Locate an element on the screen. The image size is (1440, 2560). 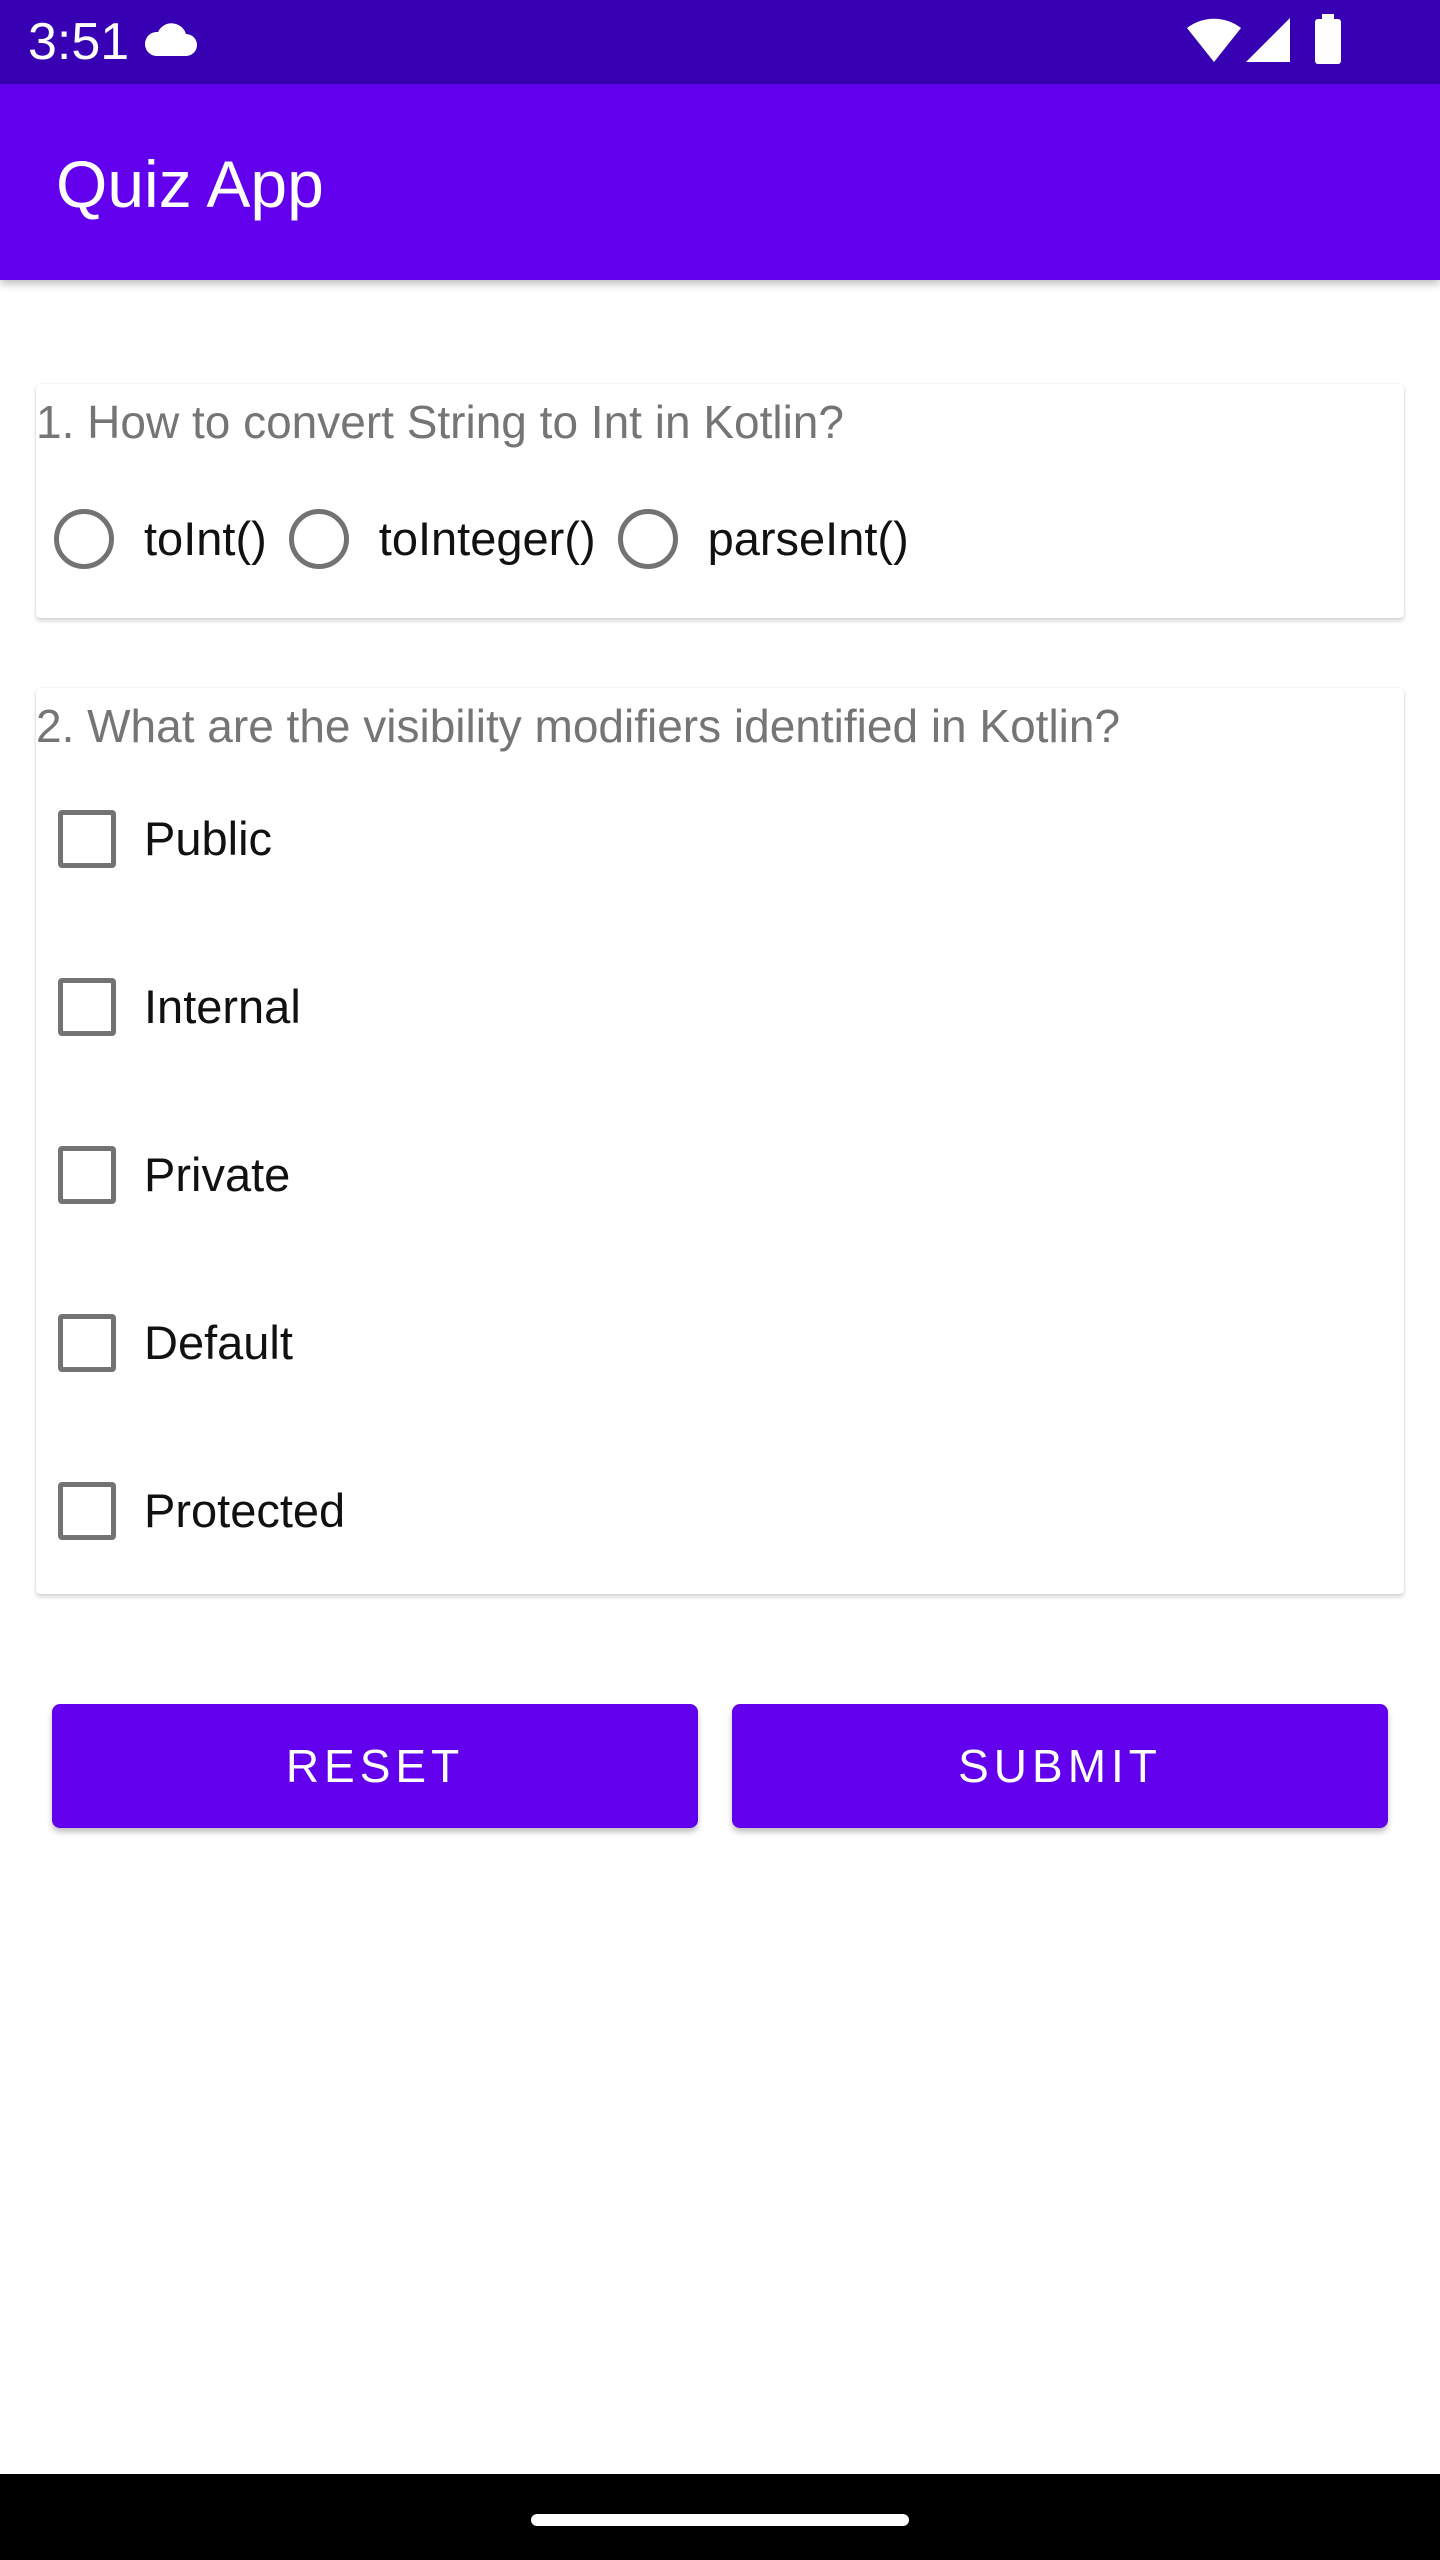
checkbox-label: Private is located at coordinates (217, 1174).